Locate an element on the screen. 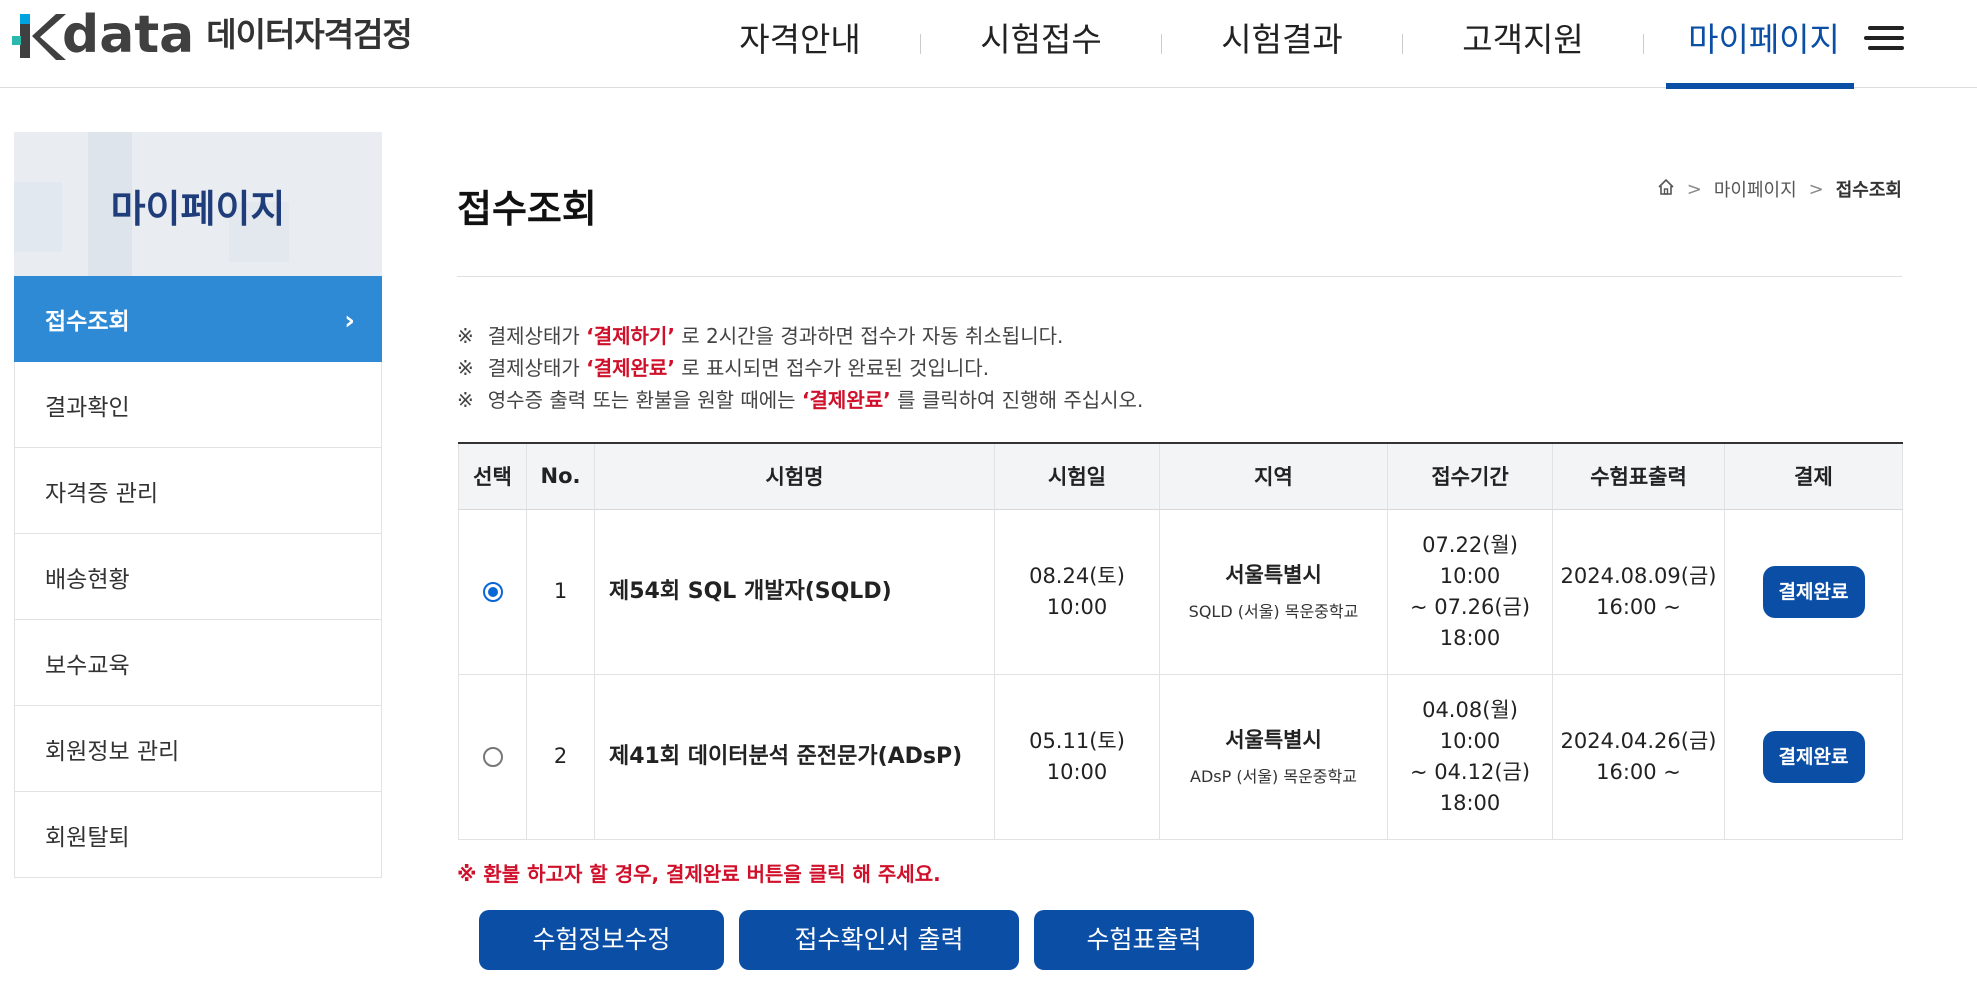  table-header-row: 선택 No. 시험명 시험일 지역 접수기간 수험표출력 결제 is located at coordinates (1180, 476).